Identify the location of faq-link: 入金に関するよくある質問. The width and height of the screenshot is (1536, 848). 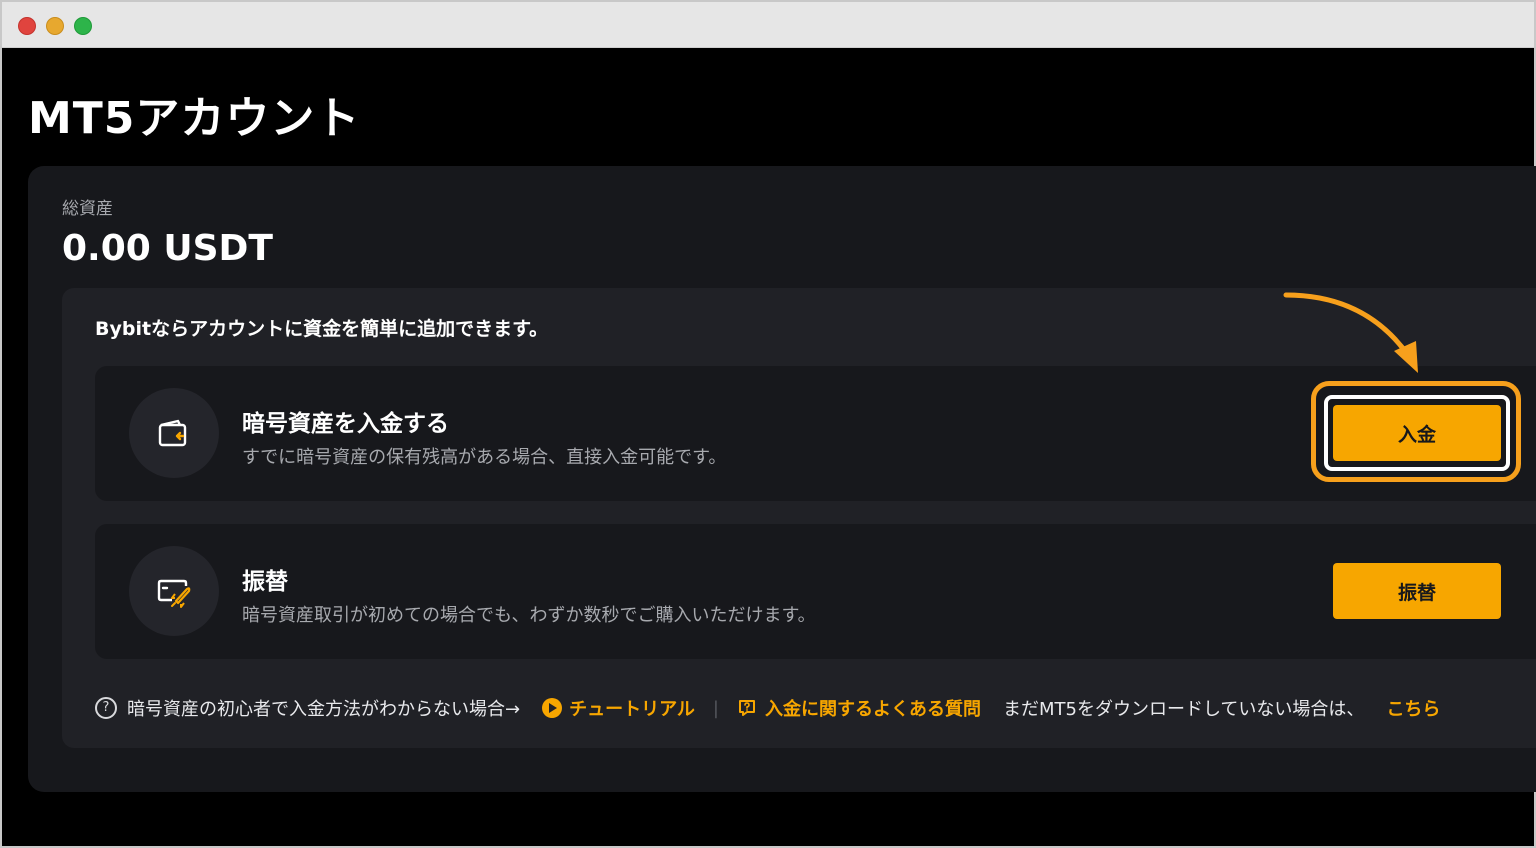
(859, 708).